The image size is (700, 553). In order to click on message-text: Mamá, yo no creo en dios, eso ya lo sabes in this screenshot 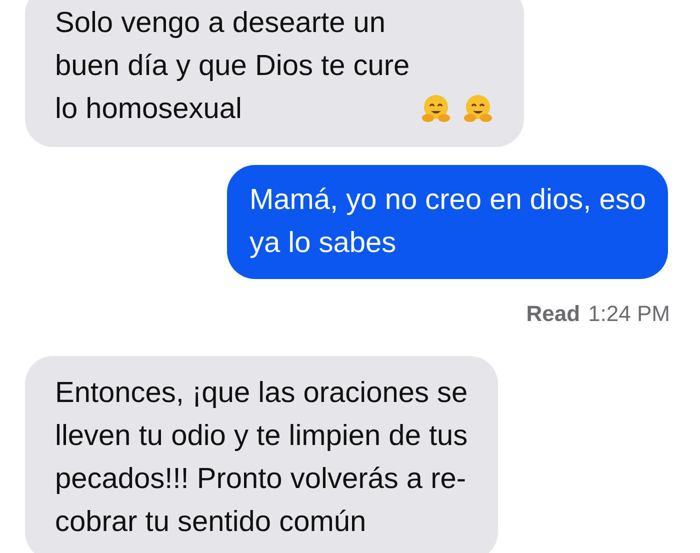, I will do `click(447, 221)`.